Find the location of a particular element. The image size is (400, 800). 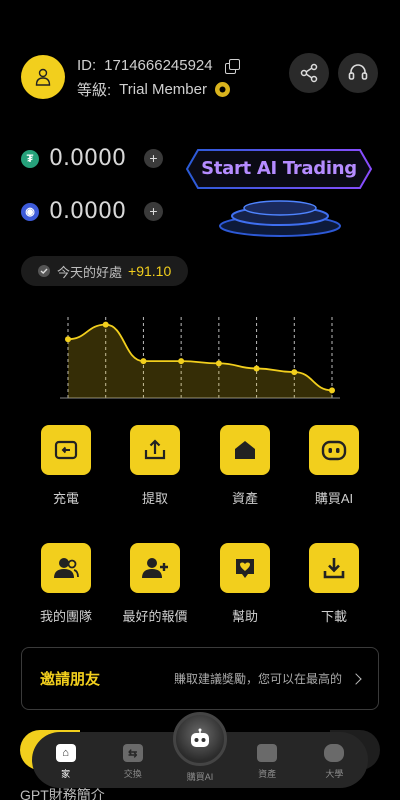

id-value: 1714666245924 is located at coordinates (158, 65).